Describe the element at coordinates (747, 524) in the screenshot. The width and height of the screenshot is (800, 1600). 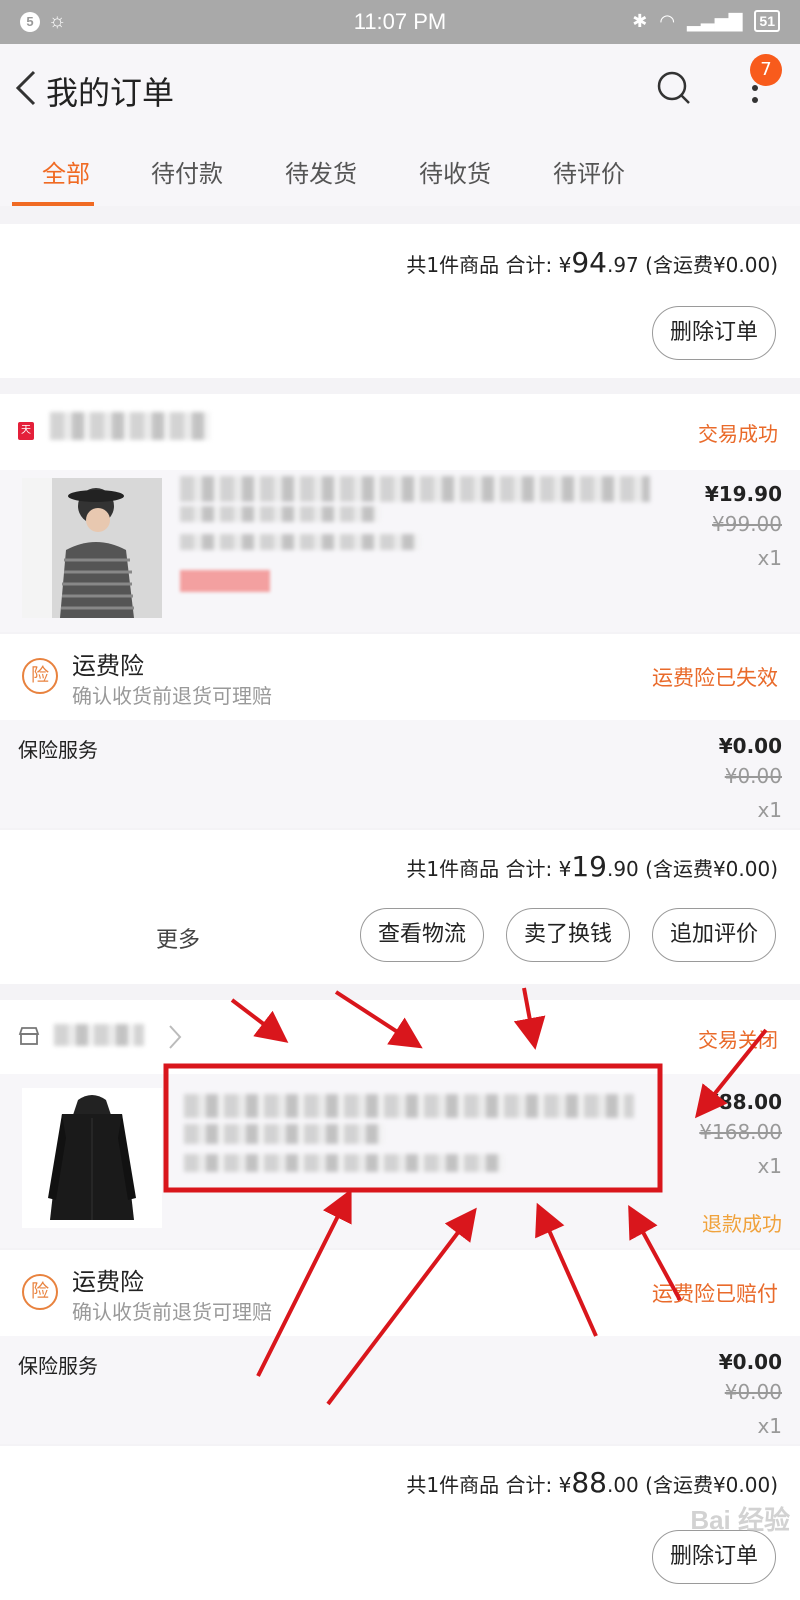
I see `item-old-price: ¥99.00` at that location.